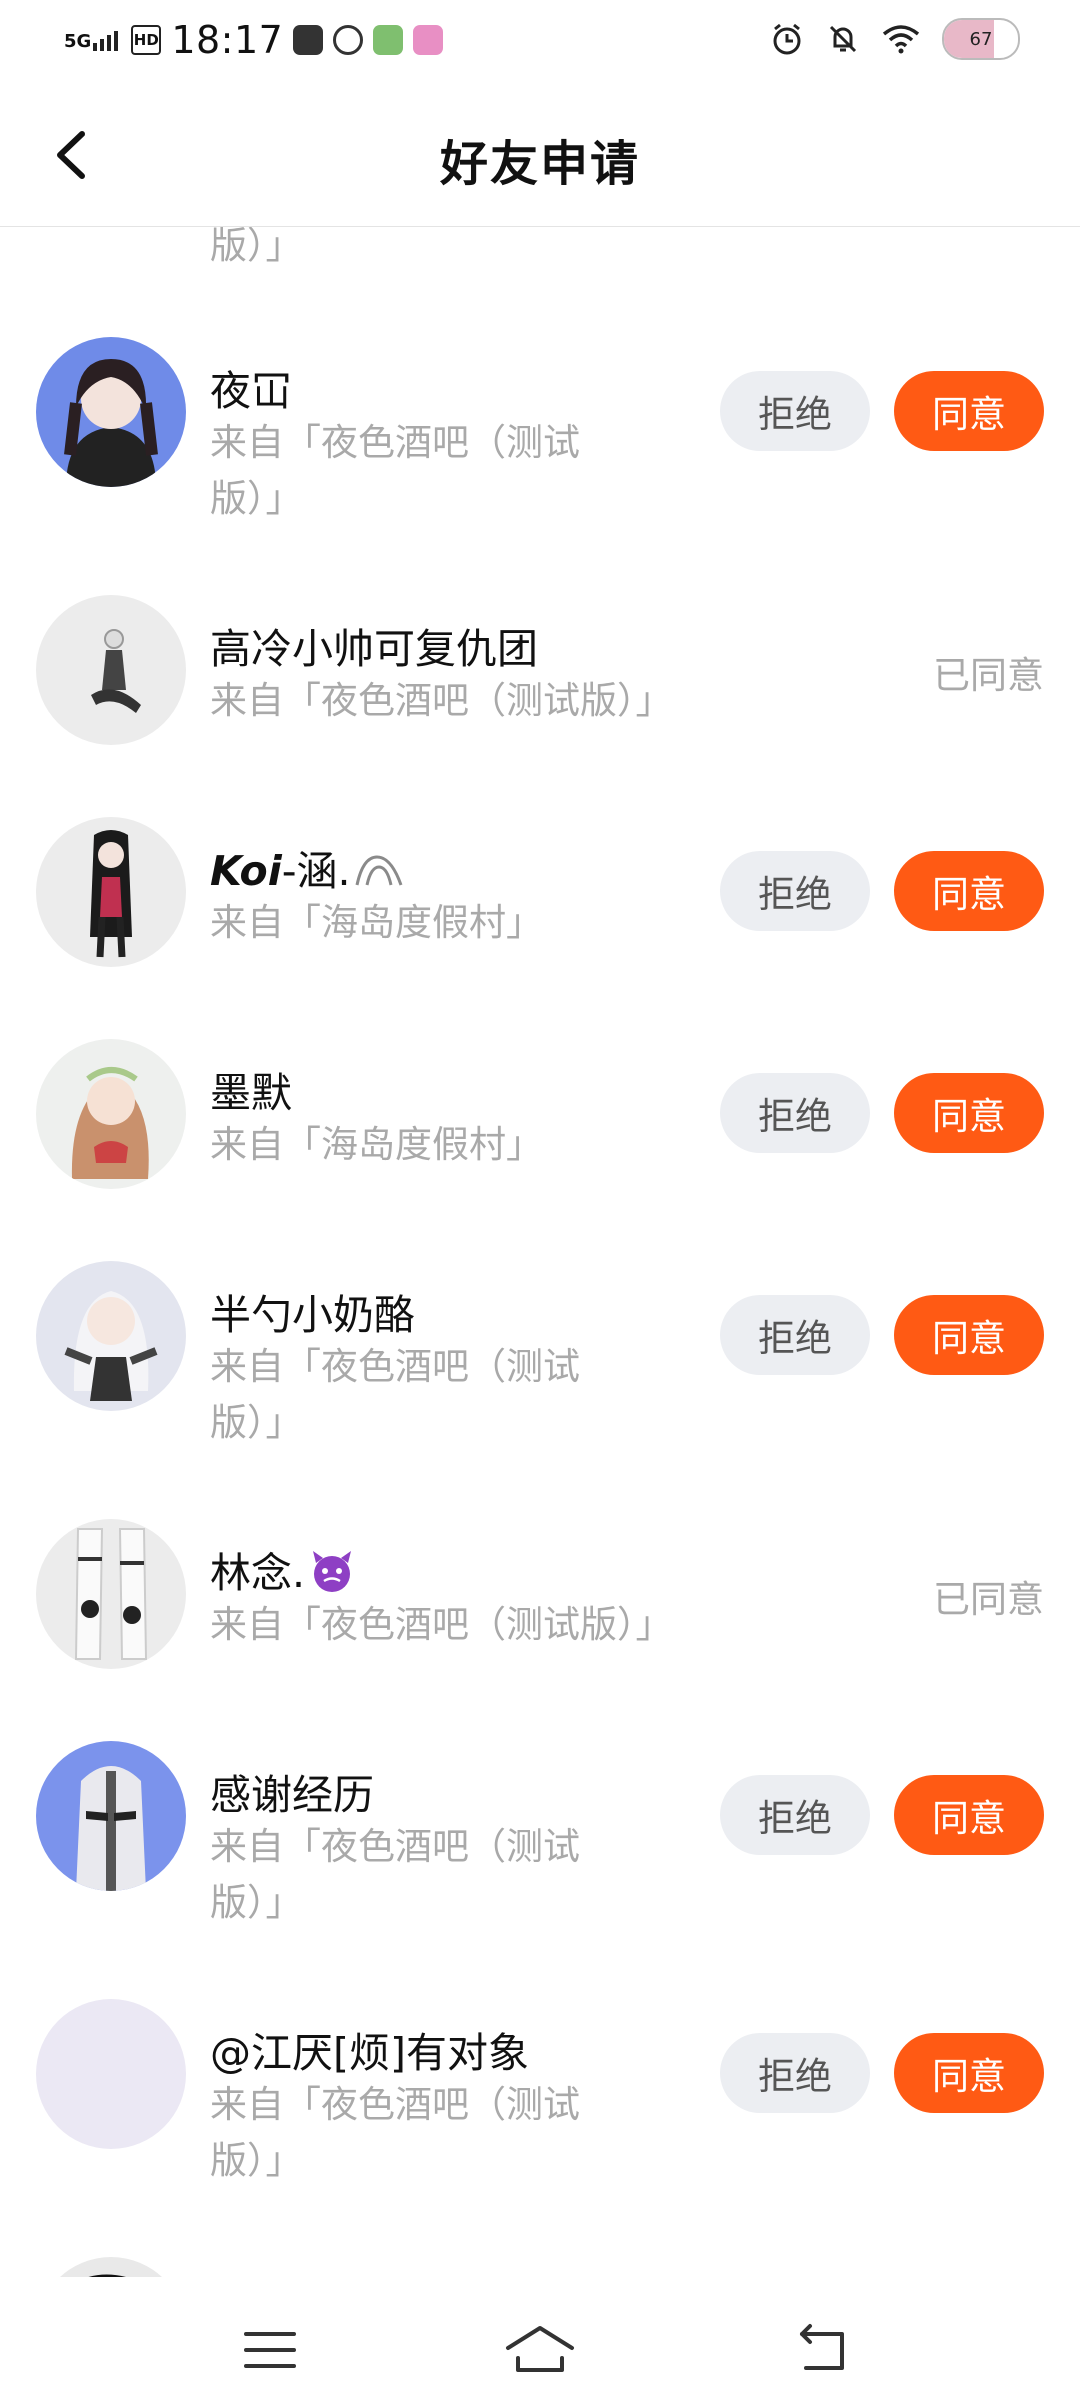  What do you see at coordinates (292, 1795) in the screenshot?
I see `request-name: 感谢经历` at bounding box center [292, 1795].